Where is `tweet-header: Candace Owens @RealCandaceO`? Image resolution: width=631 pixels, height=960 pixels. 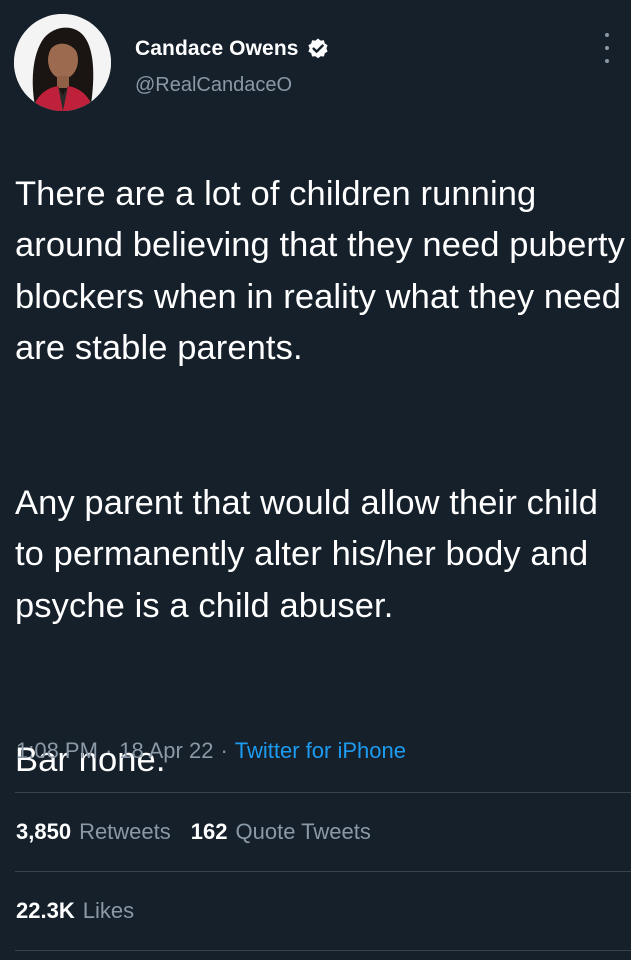 tweet-header: Candace Owens @RealCandaceO is located at coordinates (315, 64).